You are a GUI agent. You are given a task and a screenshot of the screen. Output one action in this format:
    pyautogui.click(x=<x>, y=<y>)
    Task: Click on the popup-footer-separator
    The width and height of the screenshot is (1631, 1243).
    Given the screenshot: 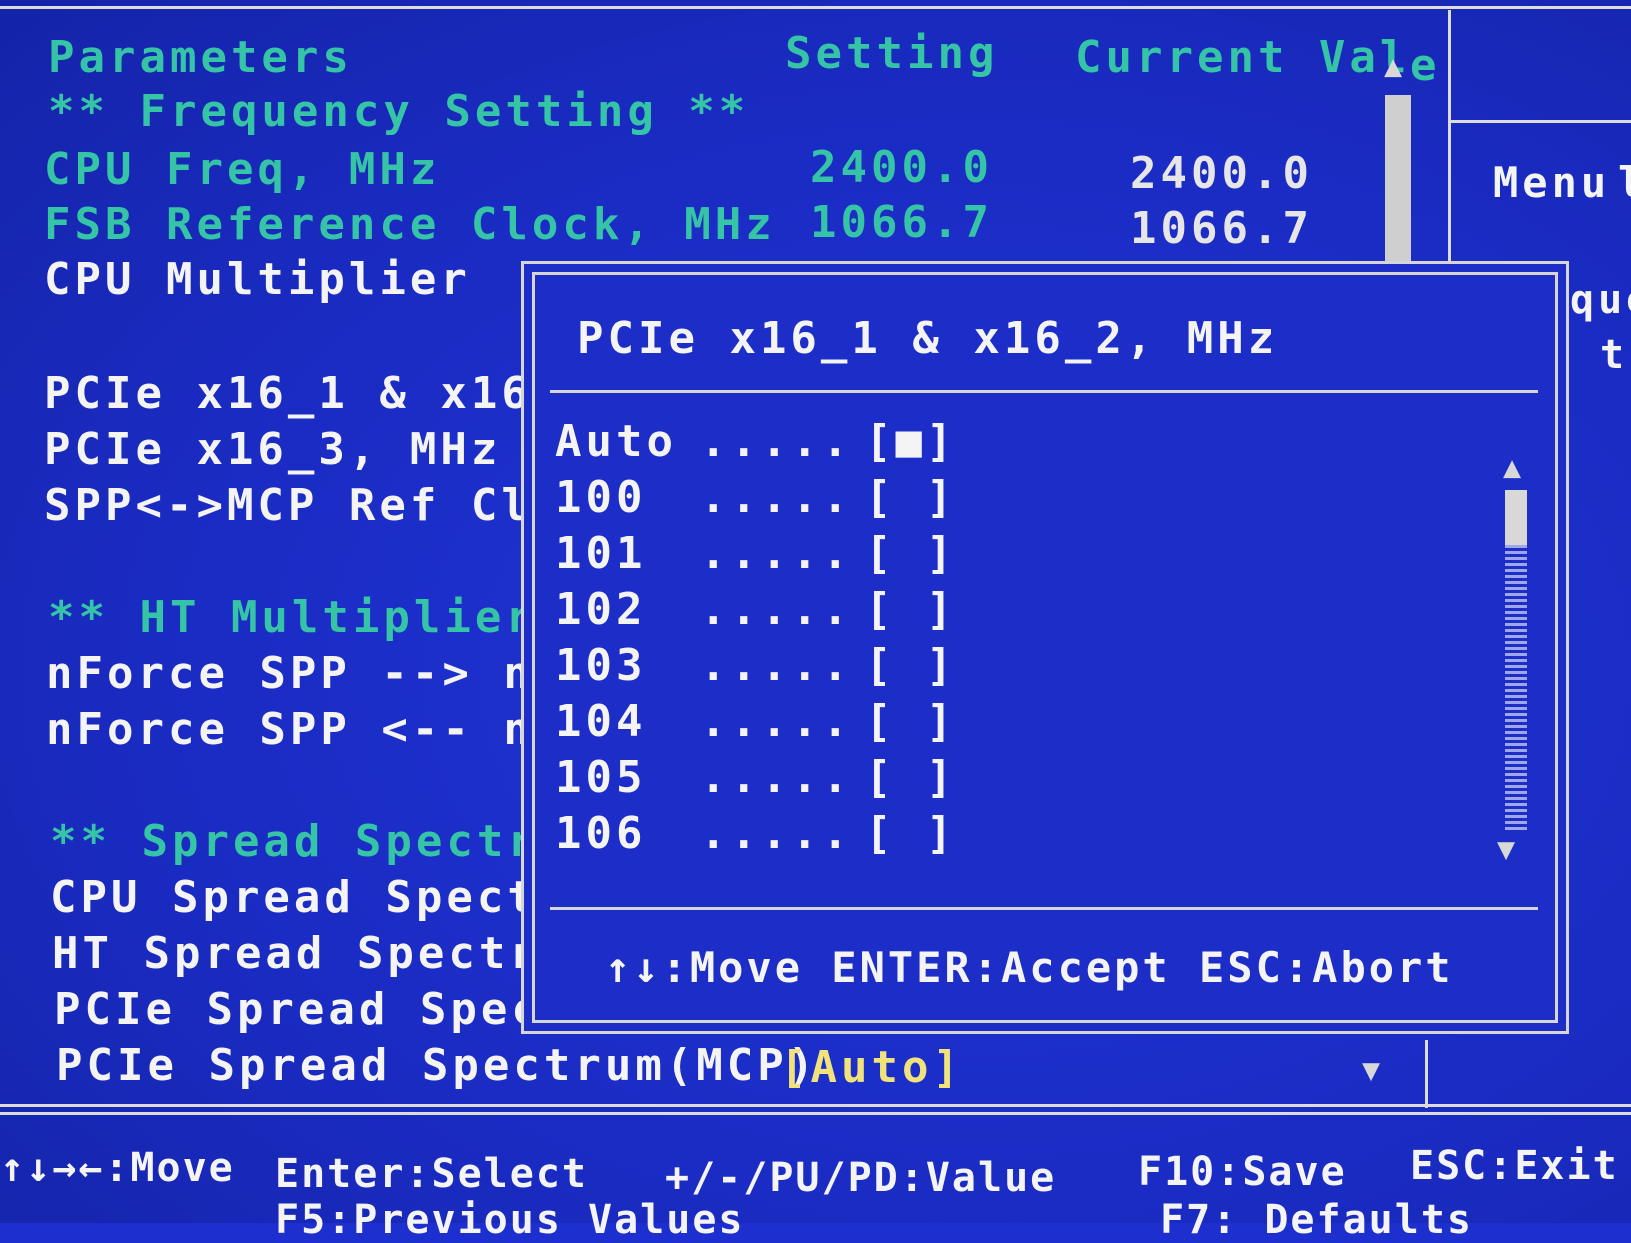 What is the action you would take?
    pyautogui.click(x=1044, y=908)
    